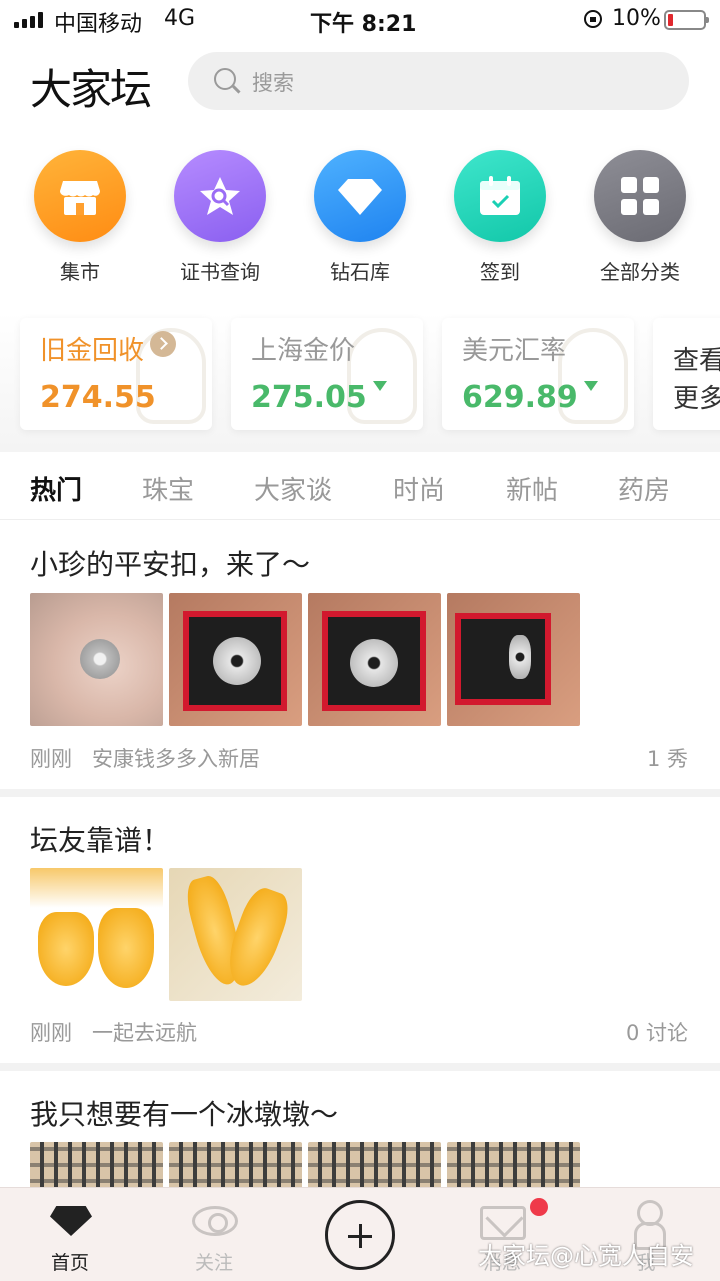 This screenshot has width=720, height=1281. I want to click on post-author: 安康钱多多入新居, so click(176, 759).